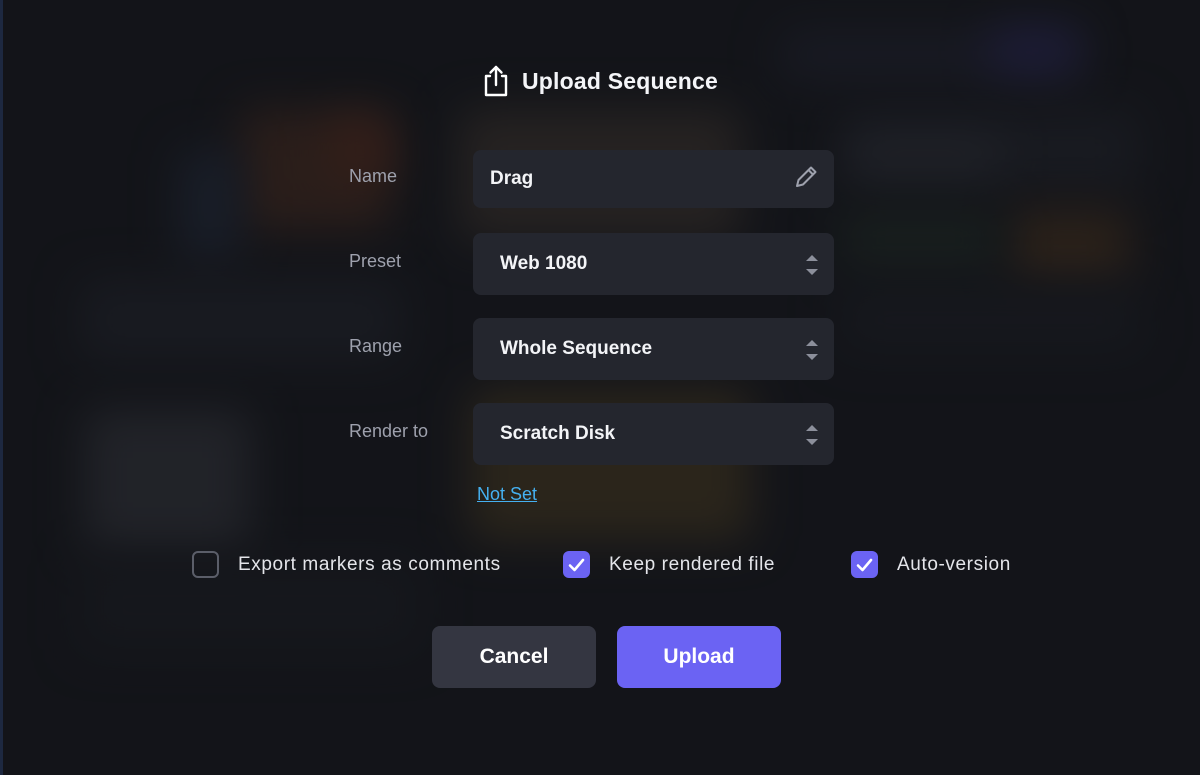  I want to click on name-field: Drag, so click(653, 179).